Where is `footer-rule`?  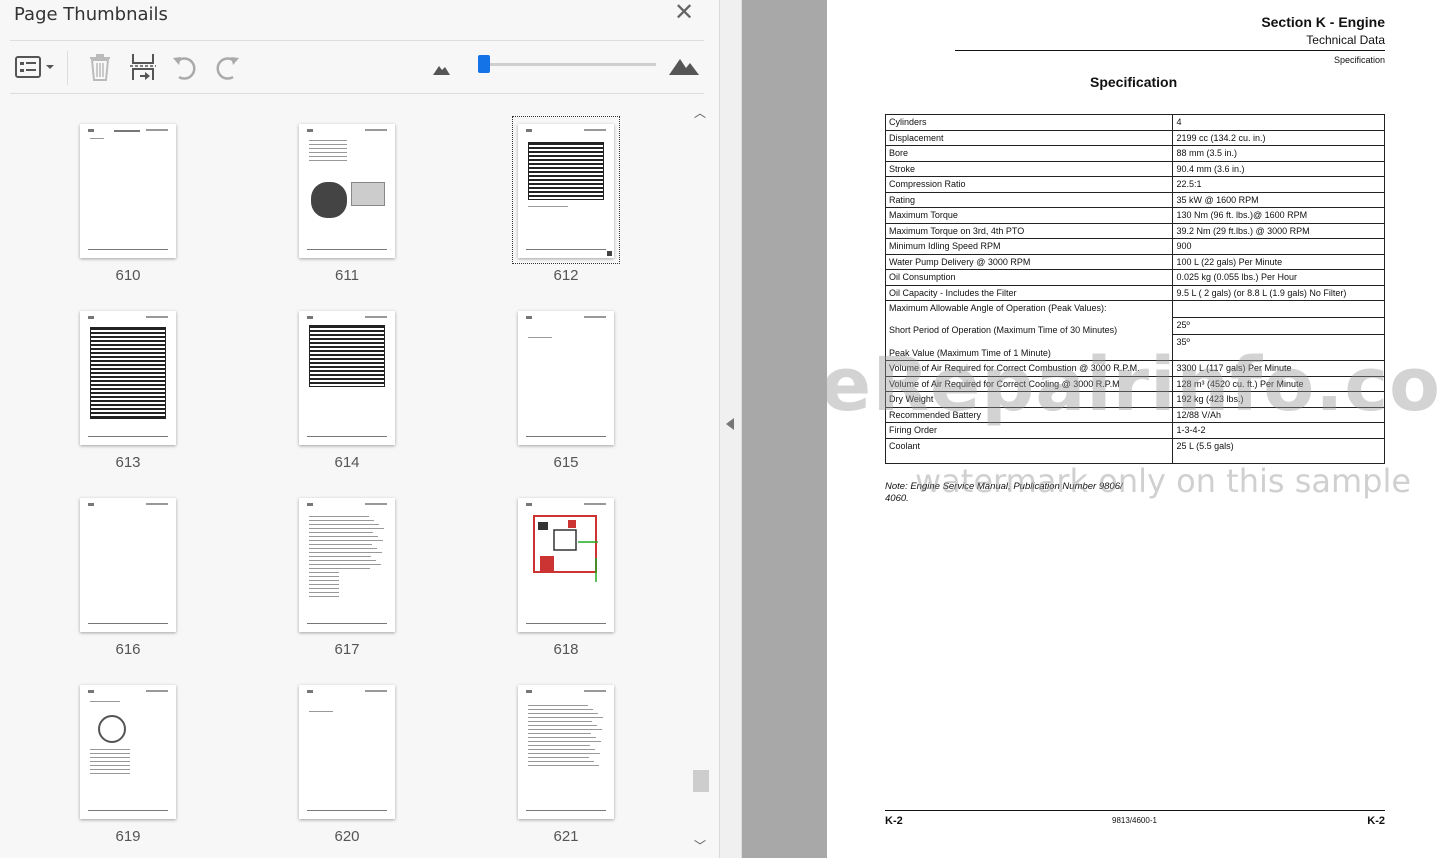 footer-rule is located at coordinates (1135, 810).